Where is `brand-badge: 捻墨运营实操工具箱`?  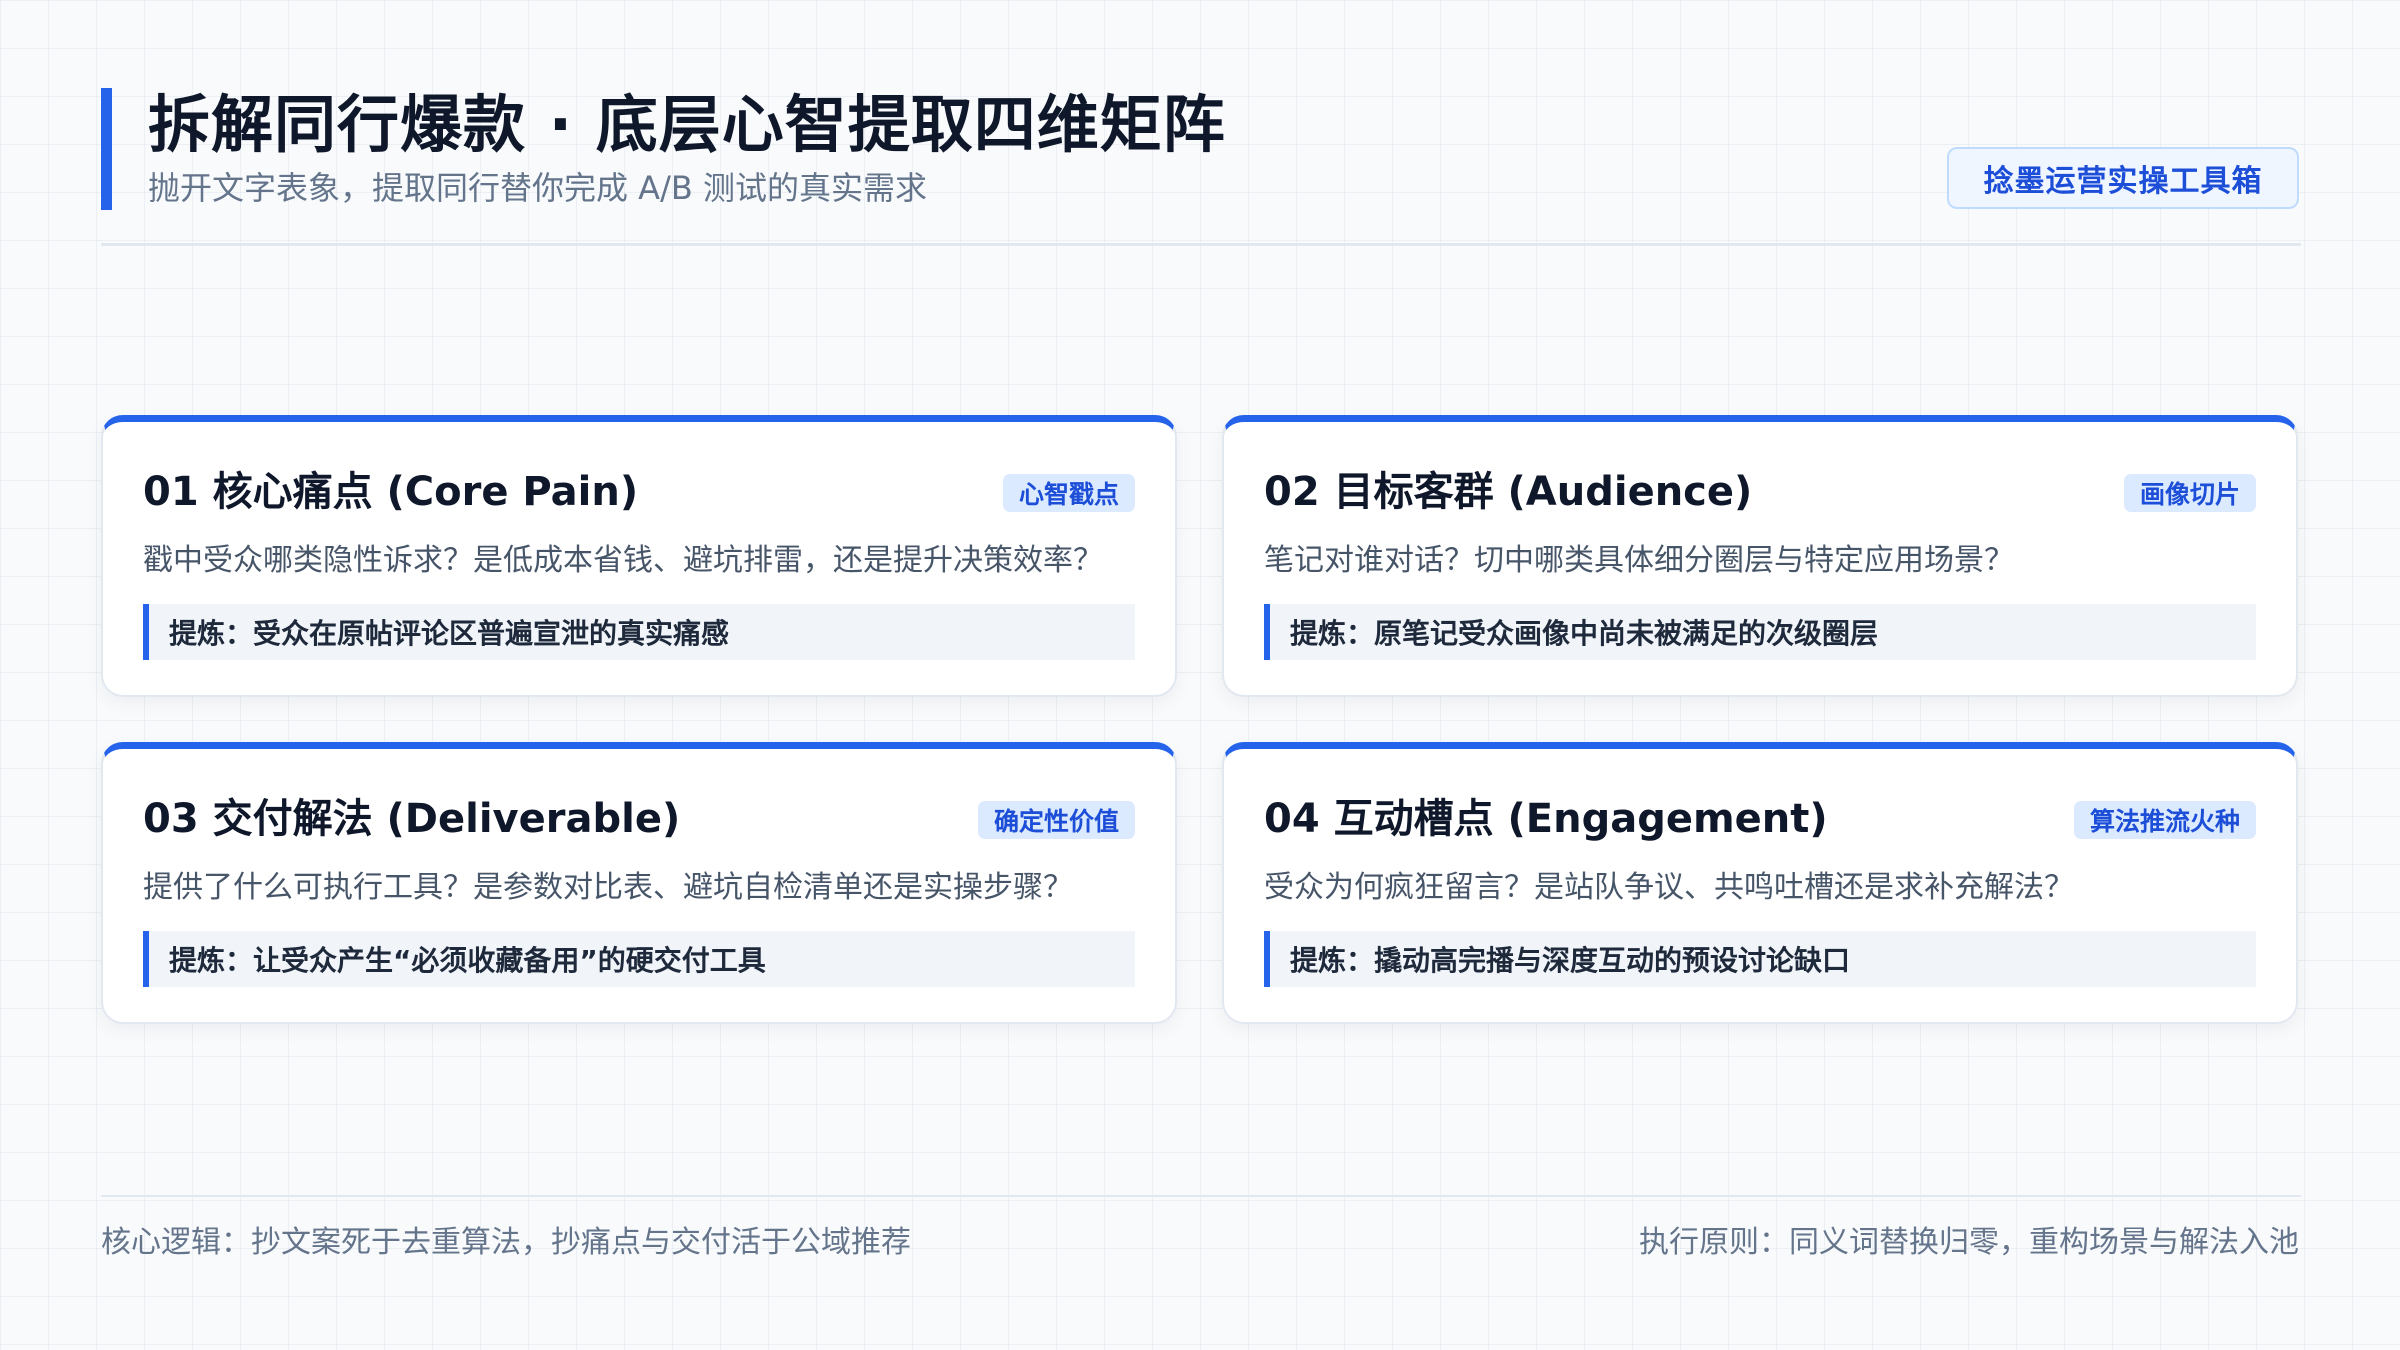 brand-badge: 捻墨运营实操工具箱 is located at coordinates (2123, 178).